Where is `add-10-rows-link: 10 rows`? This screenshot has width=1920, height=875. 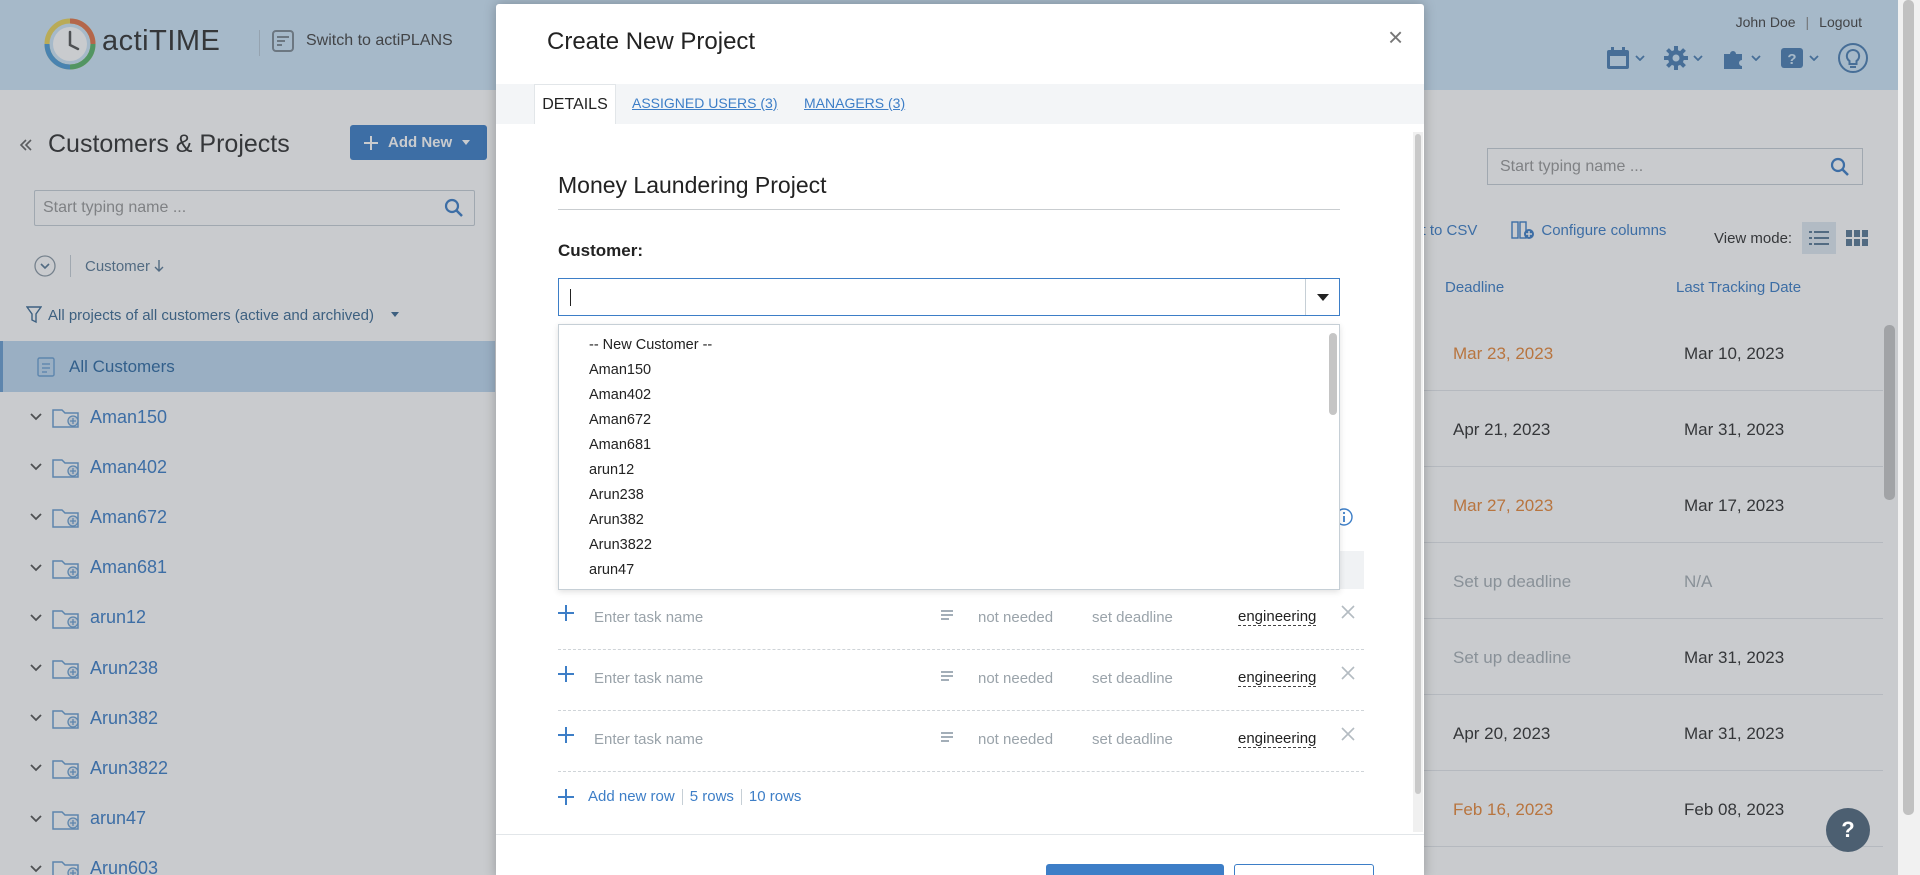 add-10-rows-link: 10 rows is located at coordinates (775, 796).